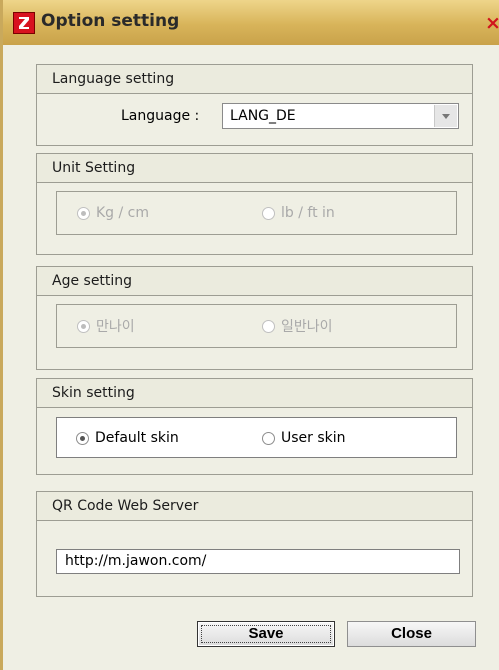 The image size is (499, 670). What do you see at coordinates (254, 506) in the screenshot?
I see `section-header: QR Code Web Server` at bounding box center [254, 506].